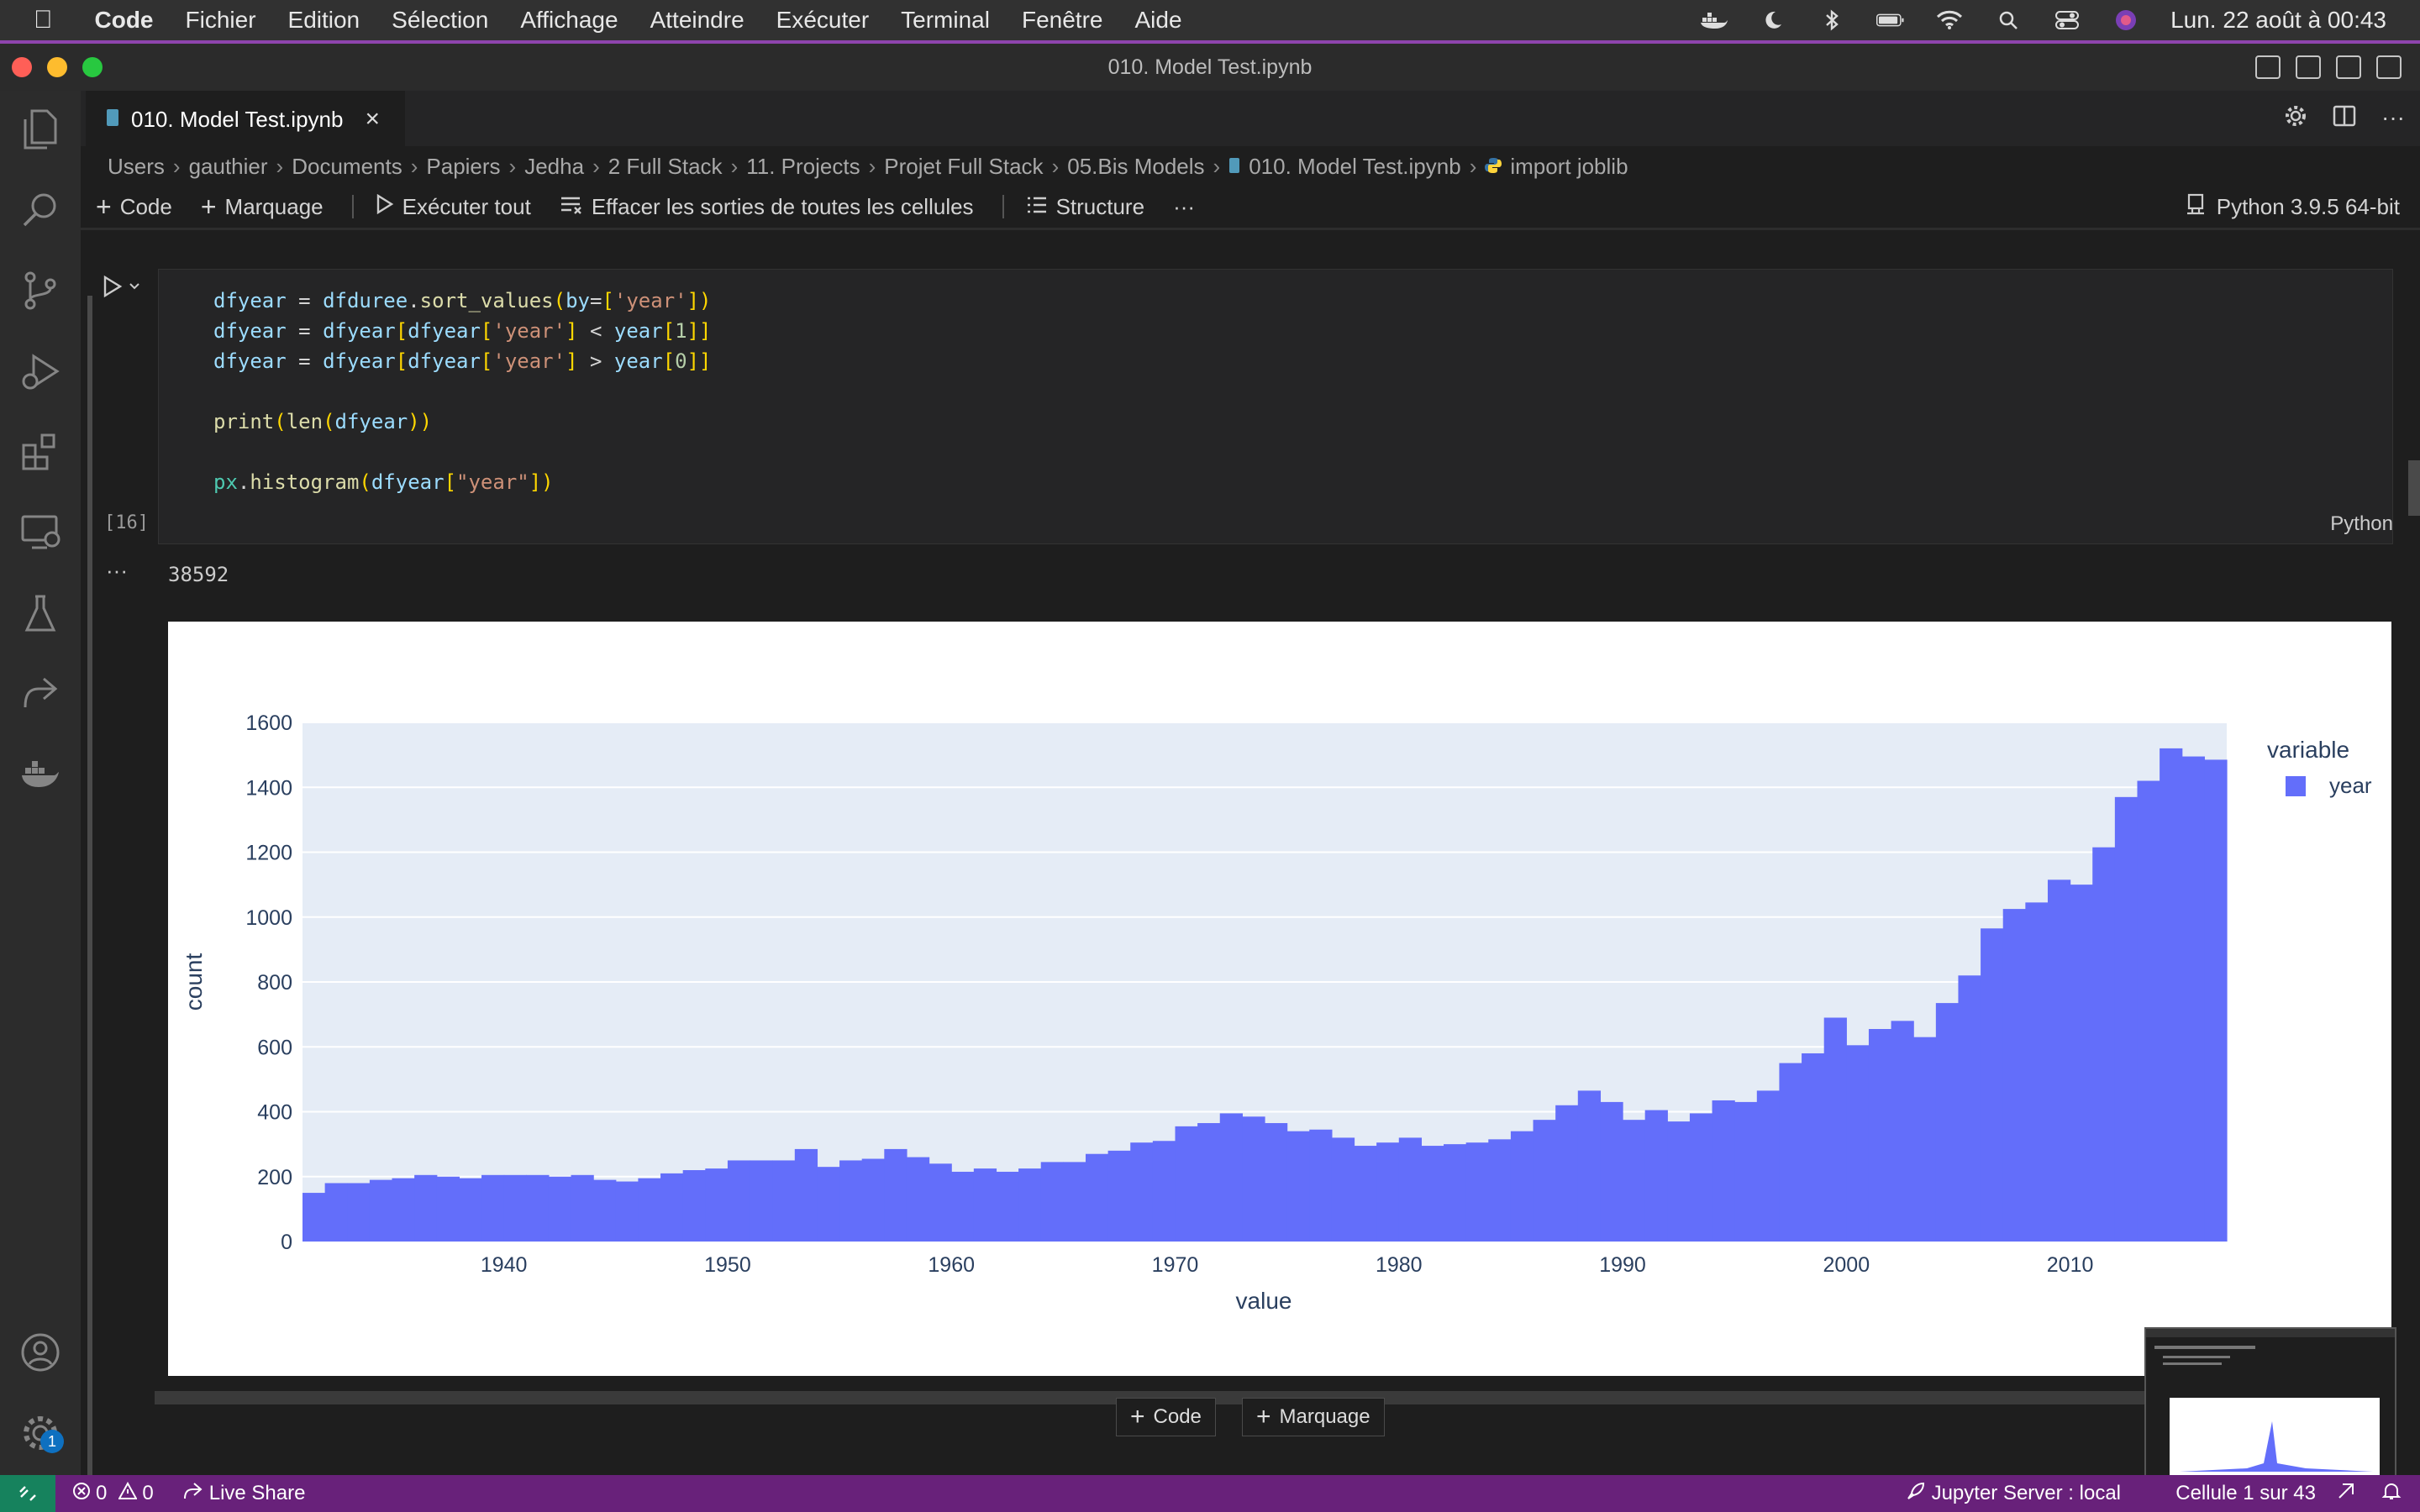  Describe the element at coordinates (2295, 119) in the screenshot. I see `notebook-settings-icon` at that location.